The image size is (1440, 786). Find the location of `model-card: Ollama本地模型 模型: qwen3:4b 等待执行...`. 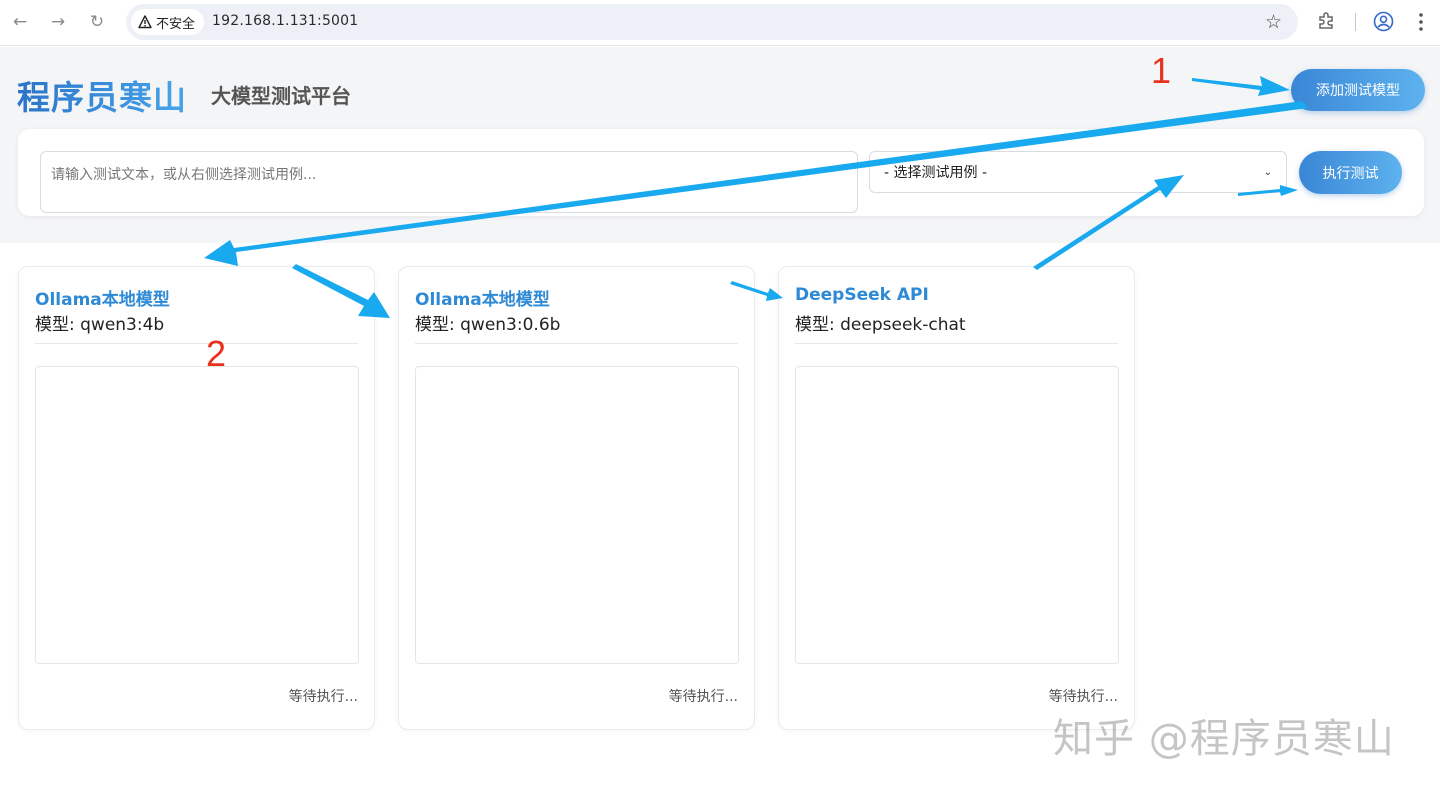

model-card: Ollama本地模型 模型: qwen3:4b 等待执行... is located at coordinates (196, 498).